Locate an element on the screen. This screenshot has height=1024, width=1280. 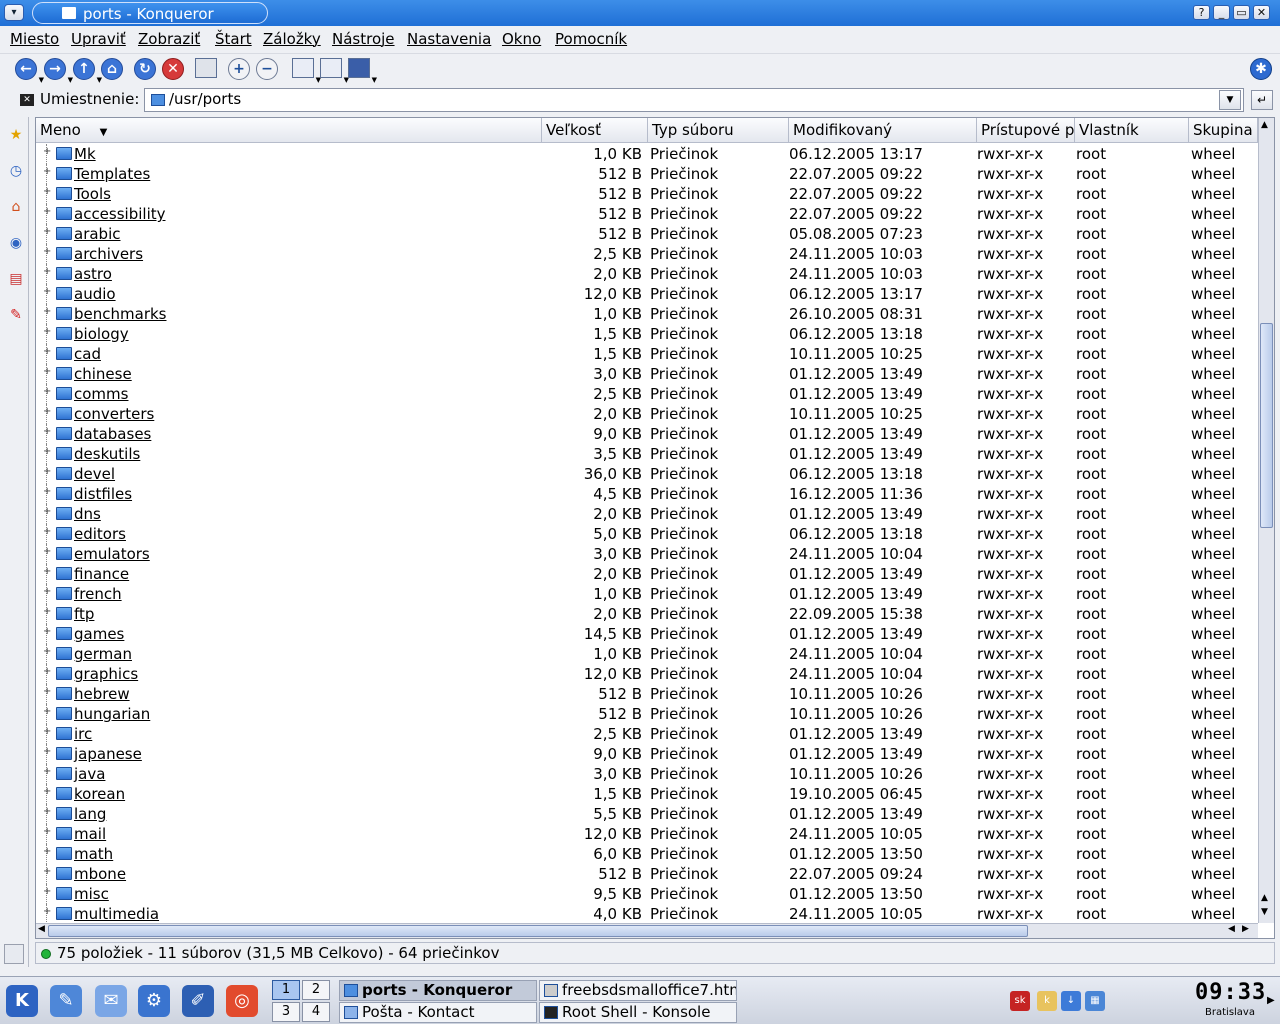
scroll-up-arrow: ▲ is located at coordinates (1264, 125).